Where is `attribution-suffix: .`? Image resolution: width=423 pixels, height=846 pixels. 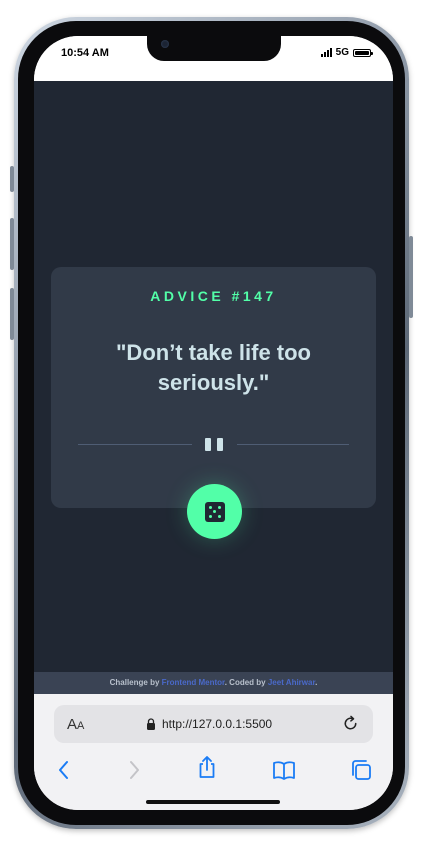
attribution-suffix: . is located at coordinates (316, 682).